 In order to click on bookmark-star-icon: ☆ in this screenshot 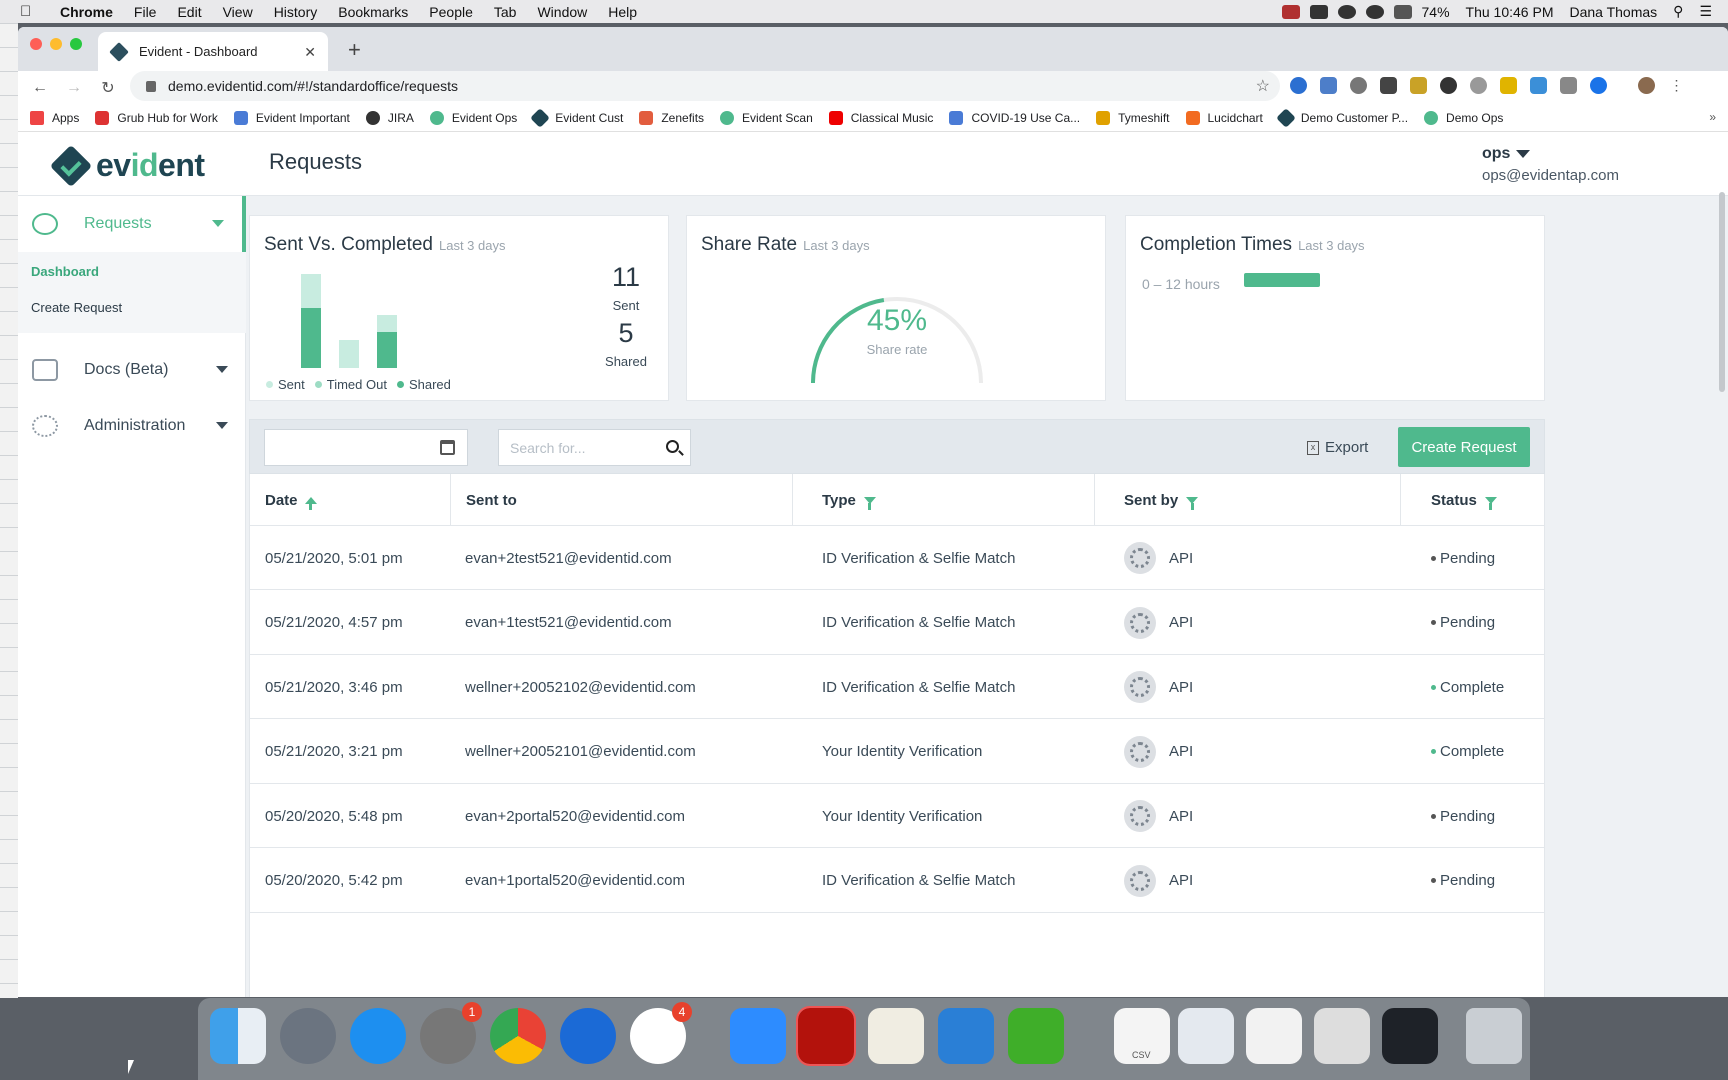, I will do `click(1263, 86)`.